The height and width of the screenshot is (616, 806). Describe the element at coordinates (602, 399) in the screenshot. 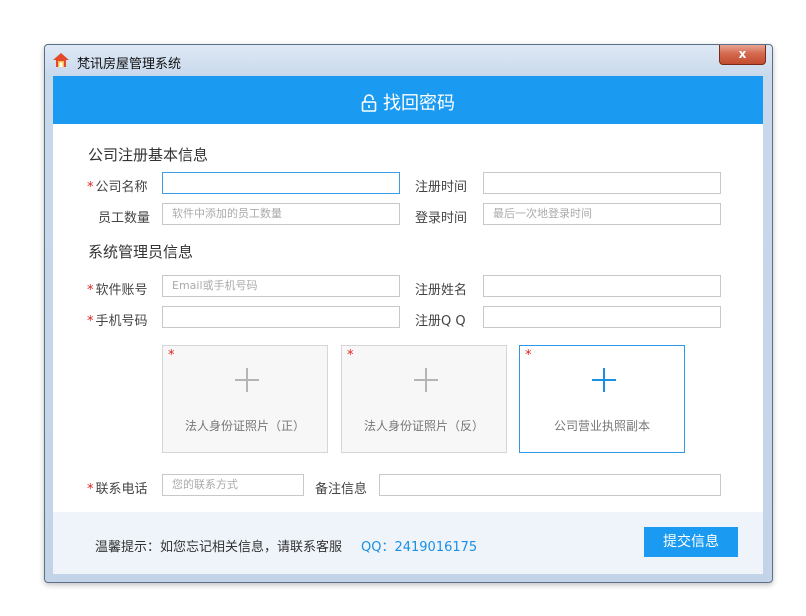

I see `upload-business-license: * 公司营业执照副本` at that location.